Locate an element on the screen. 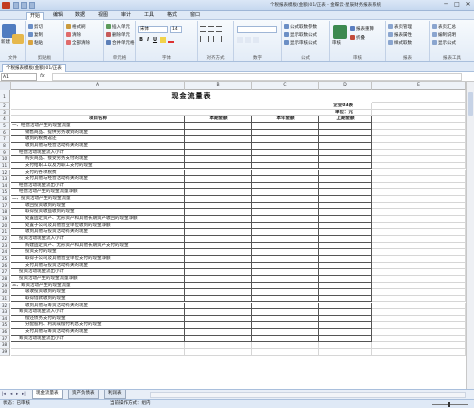 The image size is (474, 408). row-header: 33 is located at coordinates (5, 312).